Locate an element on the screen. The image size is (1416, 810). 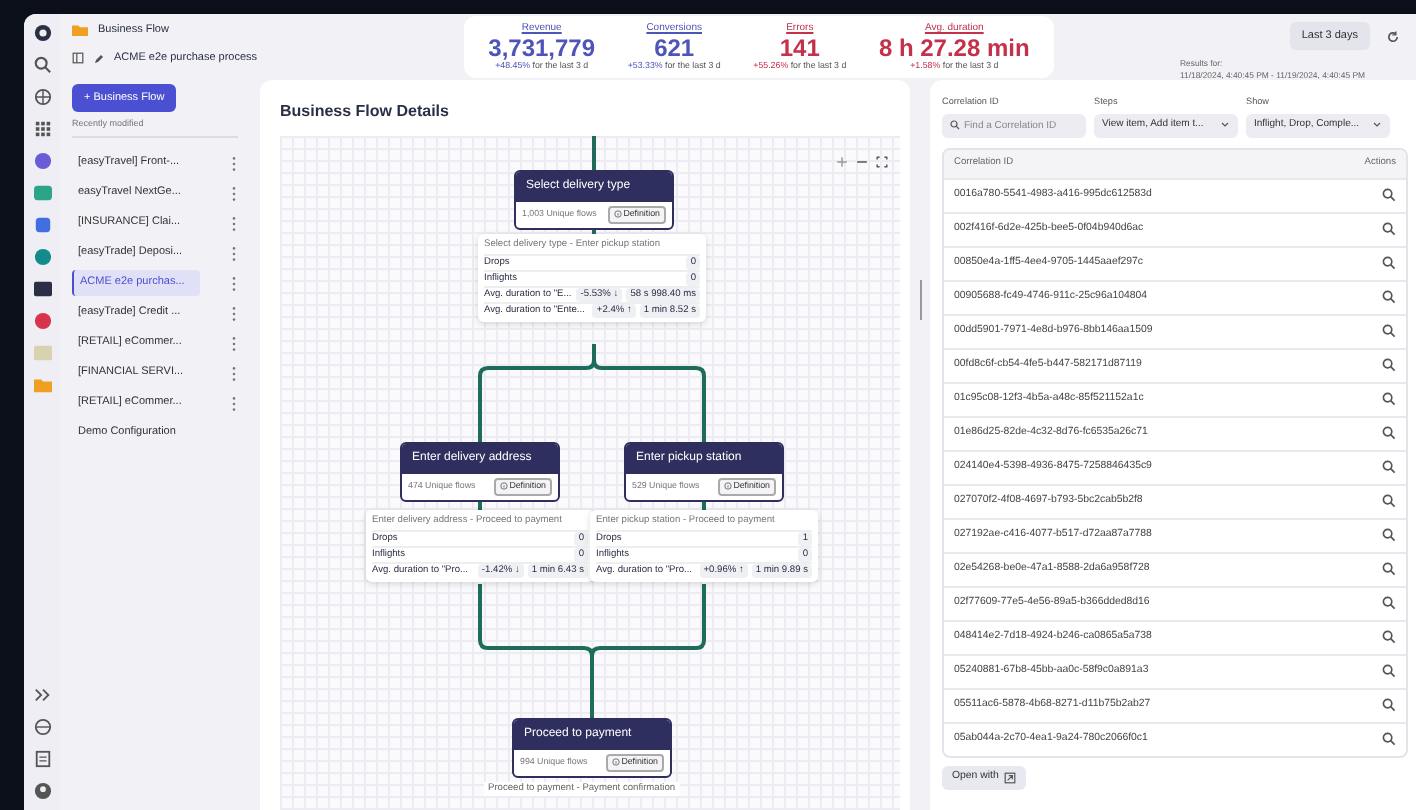
logo-icon is located at coordinates (42, 33).